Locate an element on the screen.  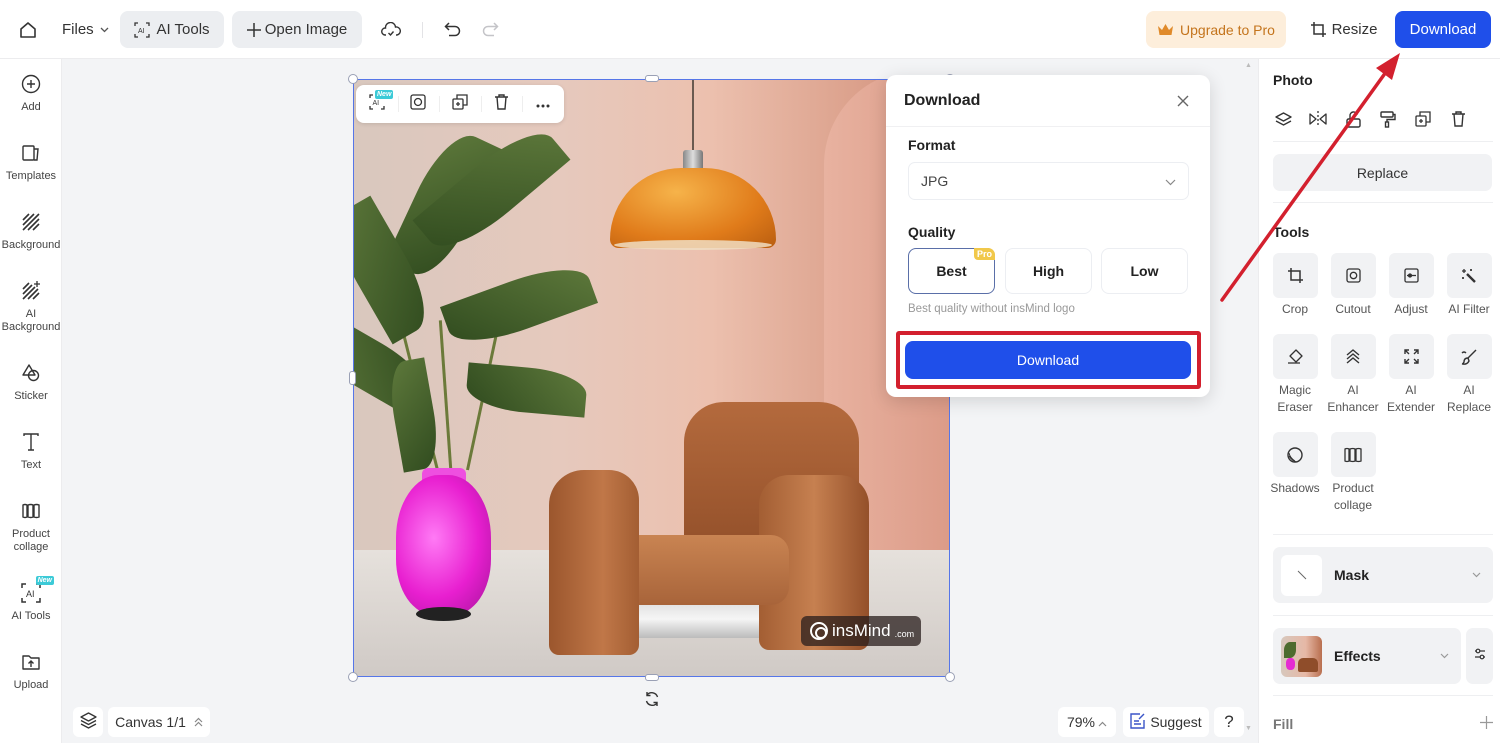
upgrade-to-pro-button: Upgrade to Pro is located at coordinates (1216, 29).